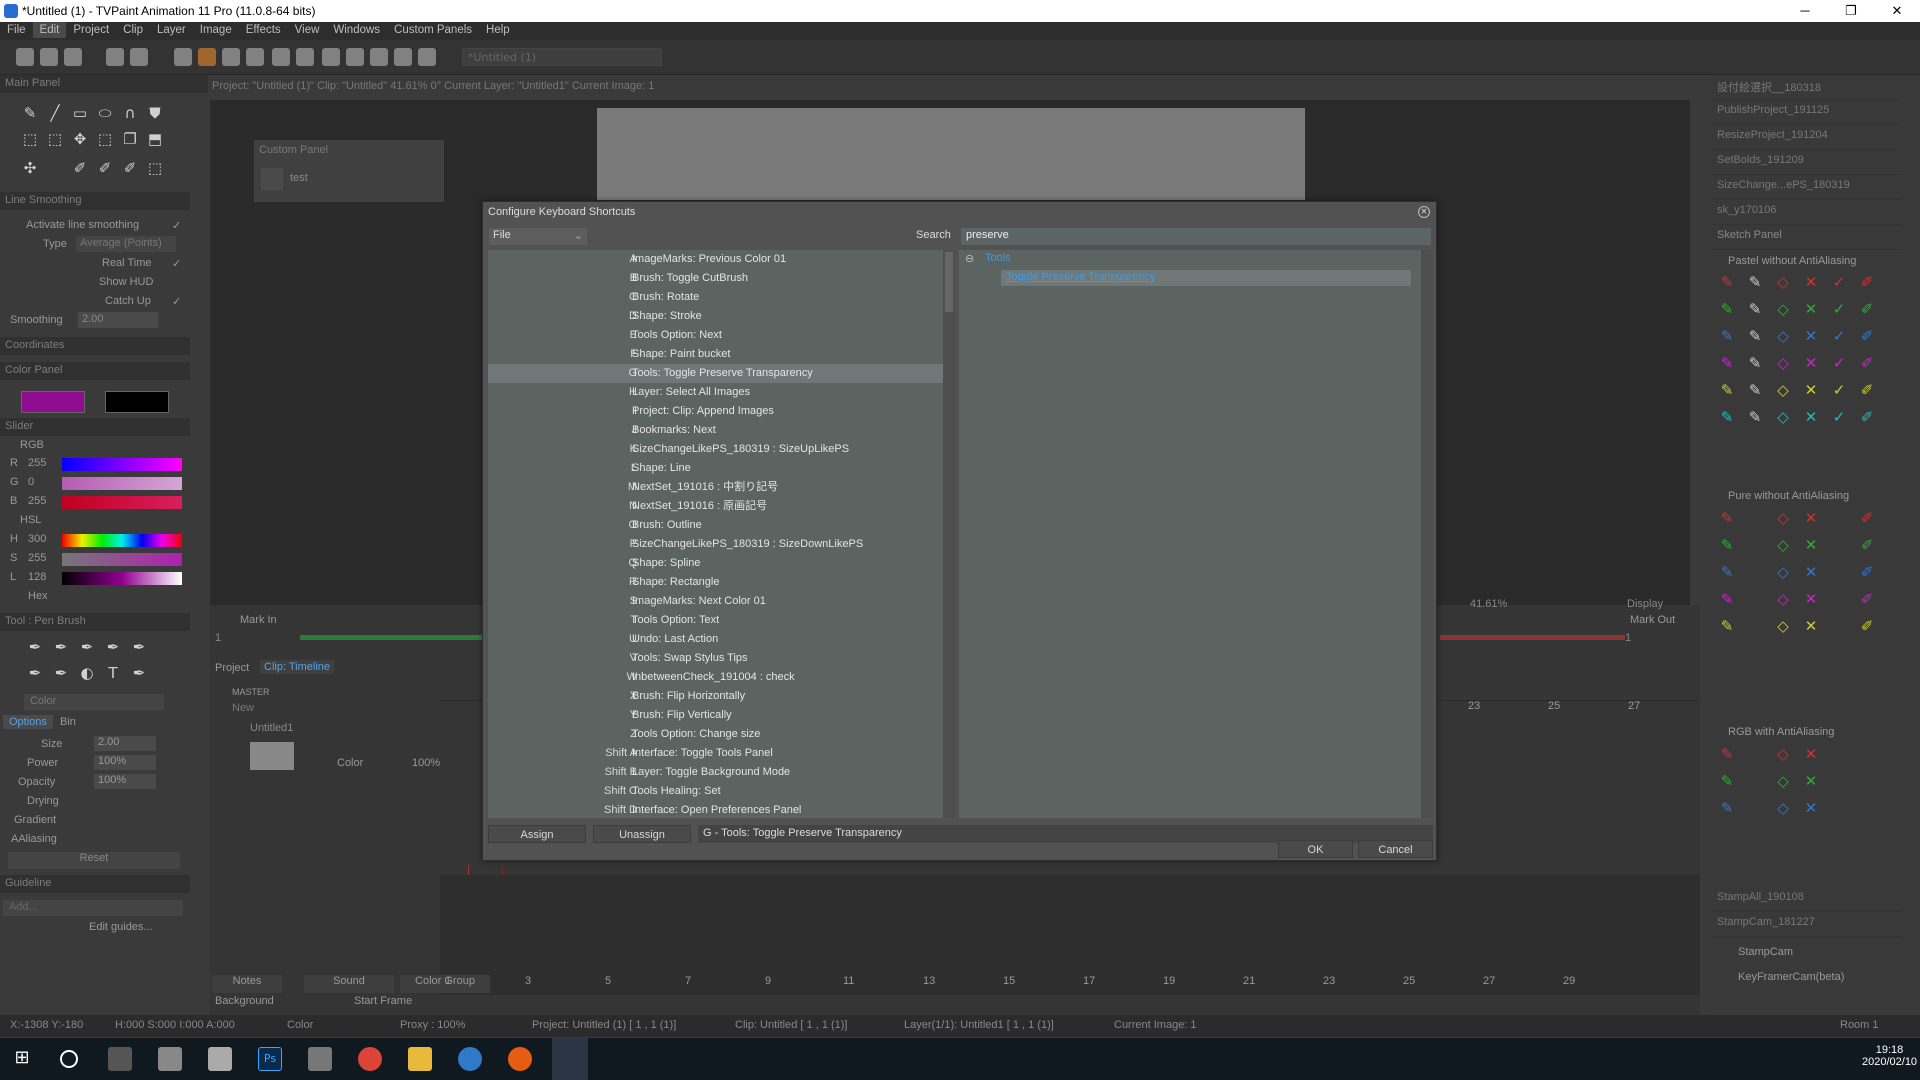 The image size is (1920, 1080). Describe the element at coordinates (1783, 626) in the screenshot. I see `pure-diamond-yellow-icon: ◇` at that location.